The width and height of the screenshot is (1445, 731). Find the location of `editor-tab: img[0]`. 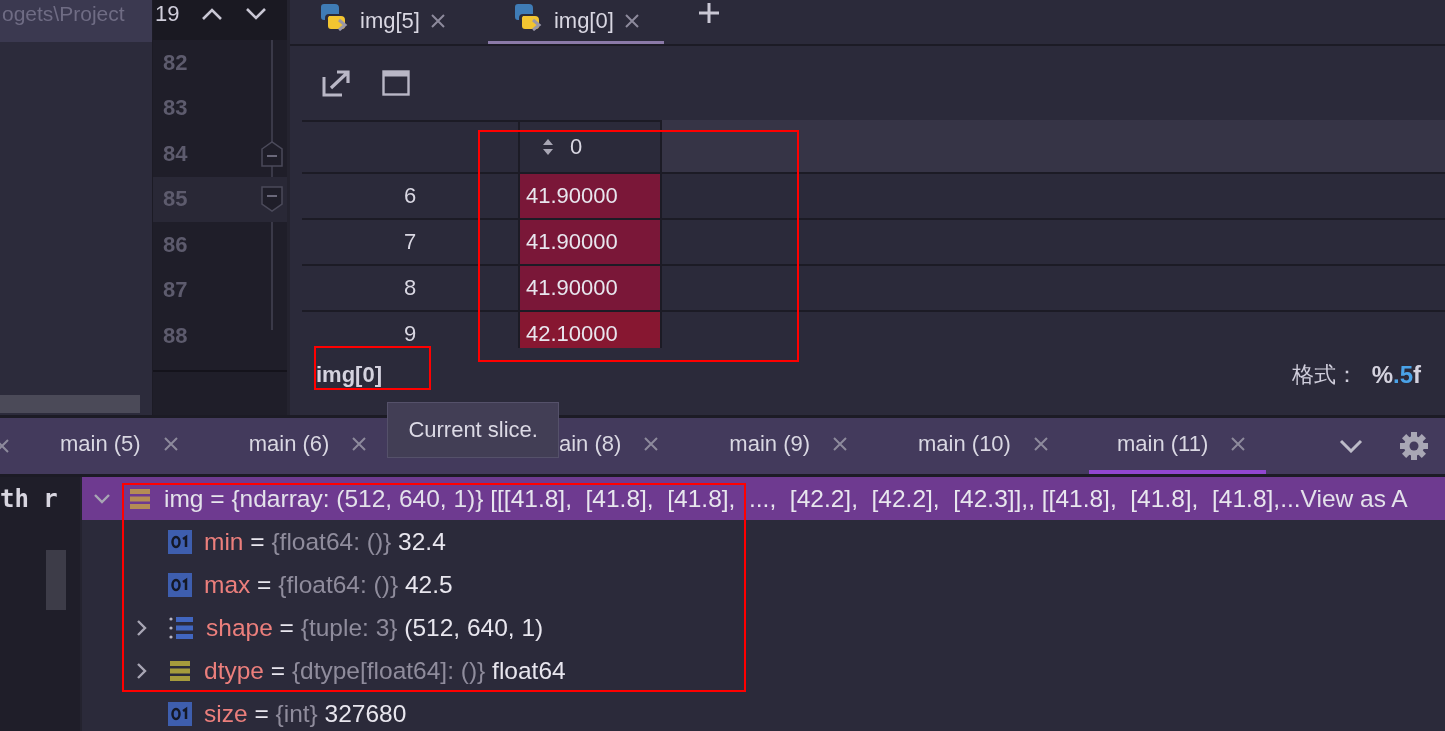

editor-tab: img[0] is located at coordinates (575, 22).